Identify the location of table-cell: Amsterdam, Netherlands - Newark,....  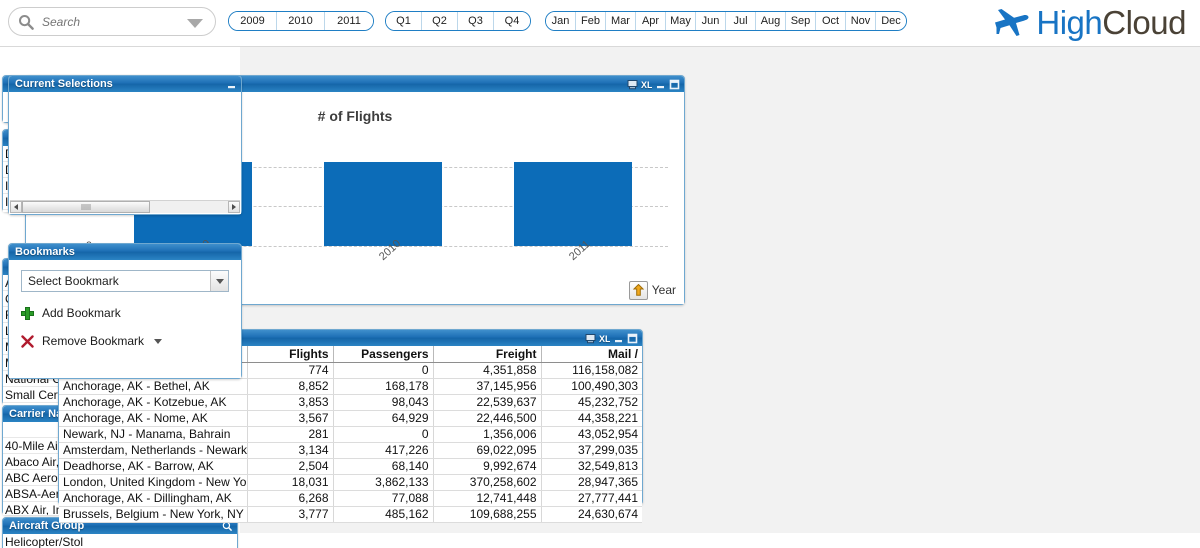
(153, 450).